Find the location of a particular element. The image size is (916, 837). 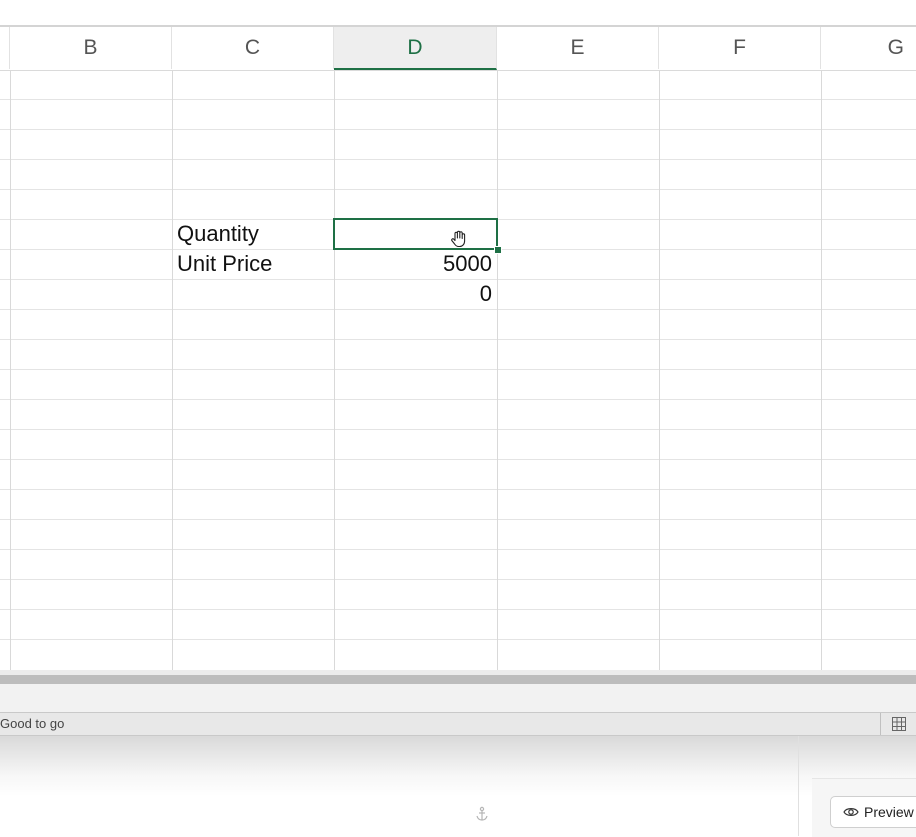

status-separator is located at coordinates (880, 724).